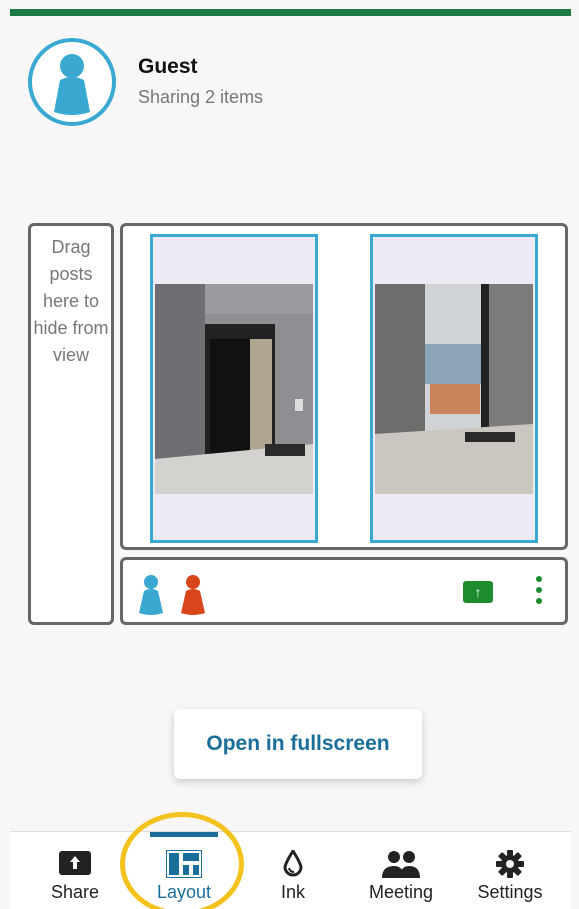 The height and width of the screenshot is (909, 579). Describe the element at coordinates (293, 863) in the screenshot. I see `ink-drop-icon` at that location.